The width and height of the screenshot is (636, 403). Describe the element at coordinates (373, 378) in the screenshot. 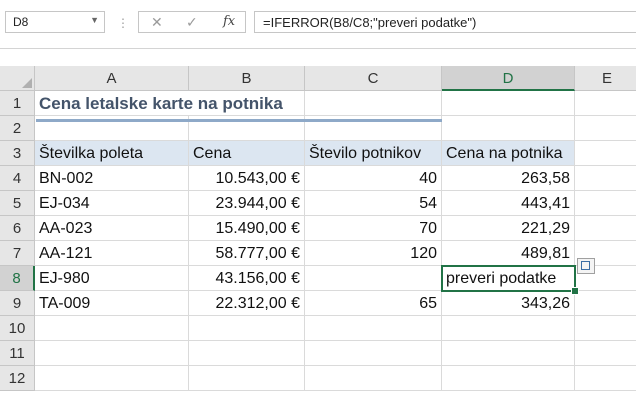

I see `cell-c12` at that location.